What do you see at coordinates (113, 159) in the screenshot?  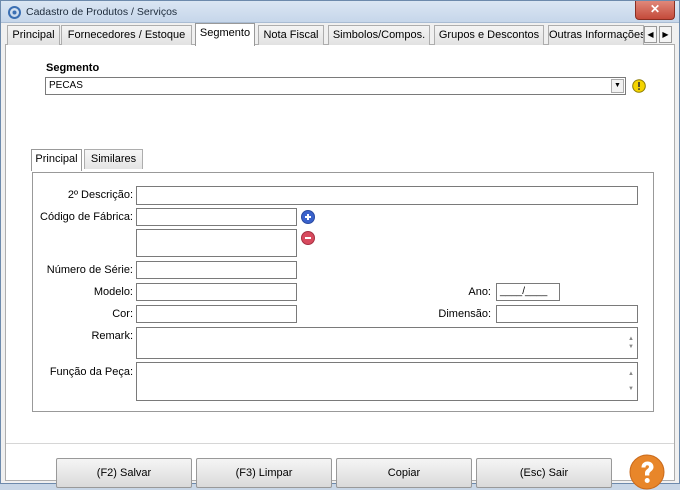 I see `inner-tab-similares: Similares` at bounding box center [113, 159].